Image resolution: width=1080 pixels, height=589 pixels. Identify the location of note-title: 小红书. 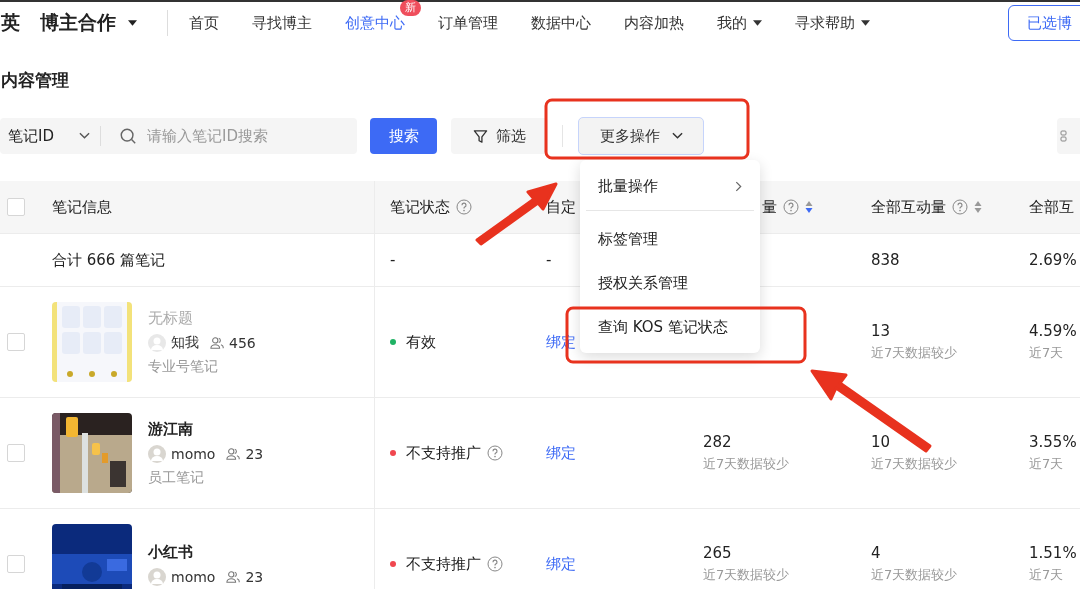
(206, 552).